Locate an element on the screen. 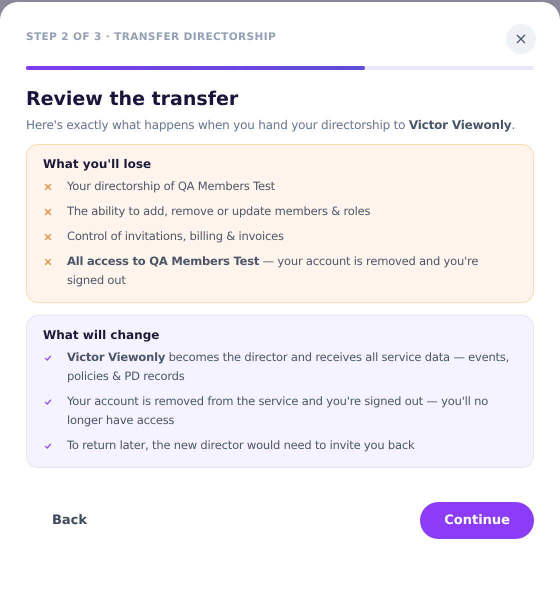 This screenshot has width=560, height=592. continue-button: Continue is located at coordinates (477, 520).